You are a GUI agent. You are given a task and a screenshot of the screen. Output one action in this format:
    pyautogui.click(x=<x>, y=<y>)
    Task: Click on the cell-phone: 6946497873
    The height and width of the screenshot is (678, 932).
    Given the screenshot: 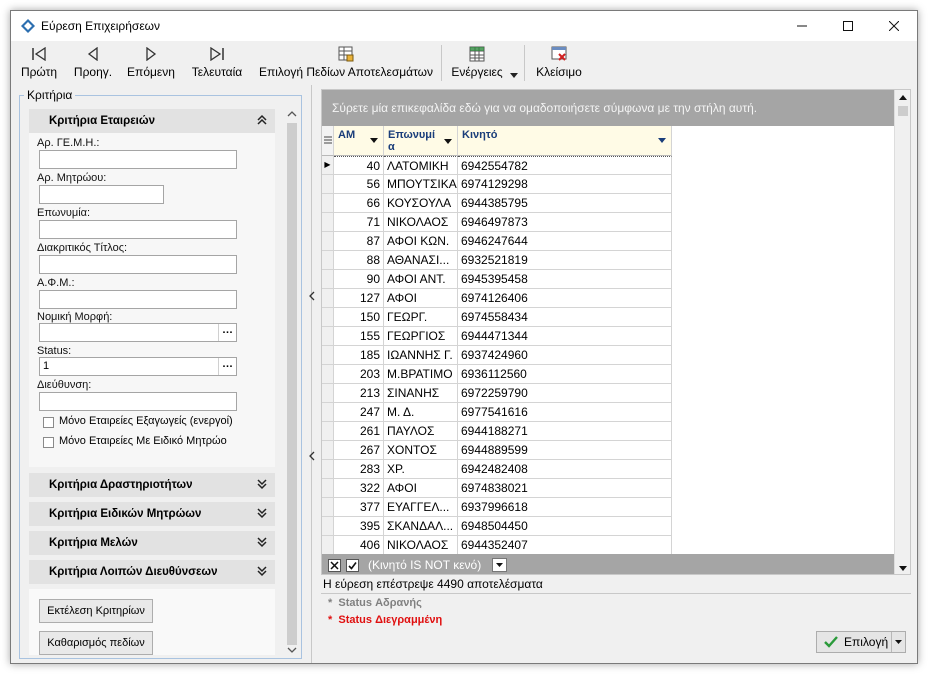 What is the action you would take?
    pyautogui.click(x=565, y=222)
    